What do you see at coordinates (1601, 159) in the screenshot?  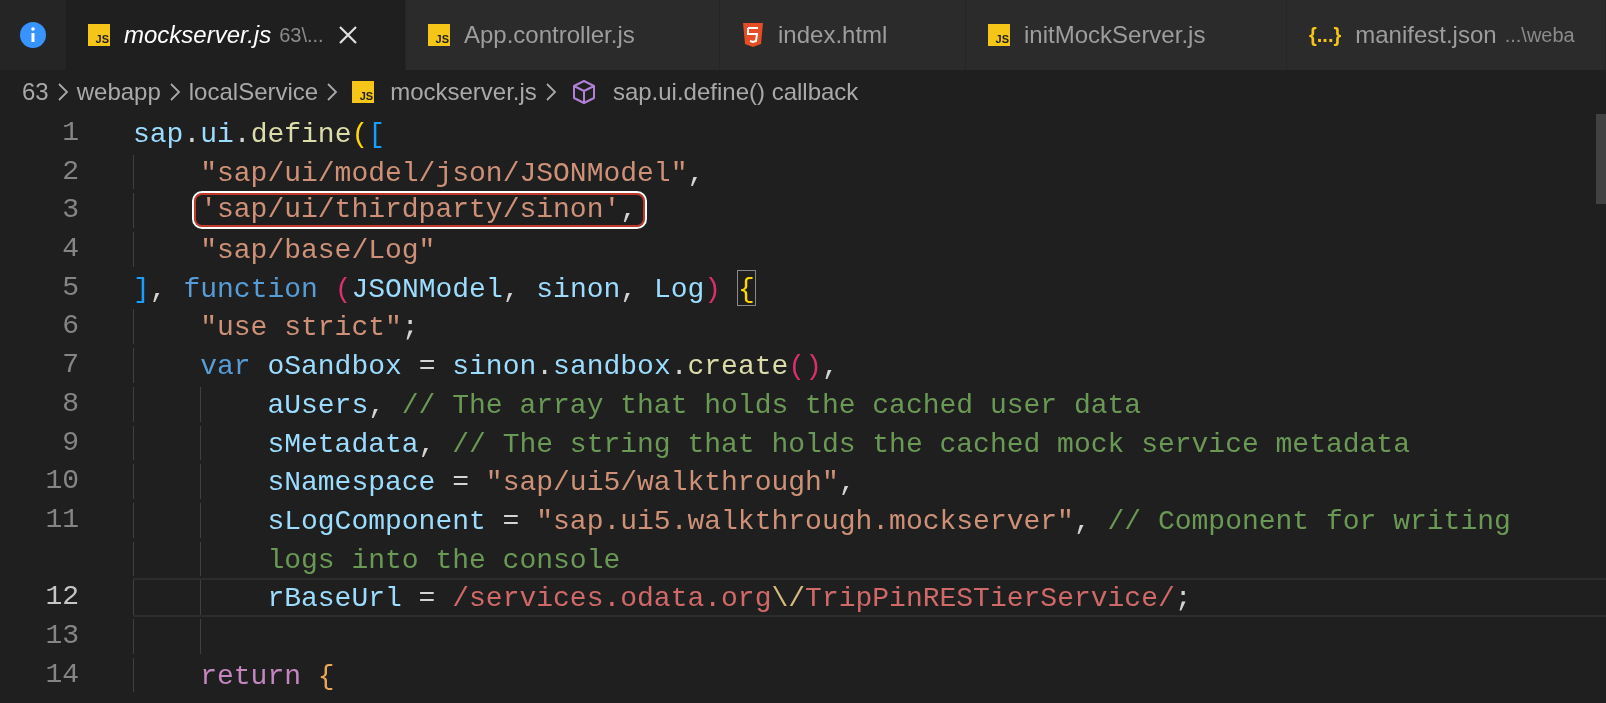 I see `scrollbar` at bounding box center [1601, 159].